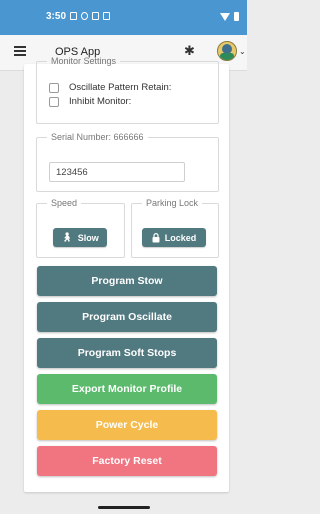  Describe the element at coordinates (172, 203) in the screenshot. I see `parking-lock-legend: Parking Lock` at that location.